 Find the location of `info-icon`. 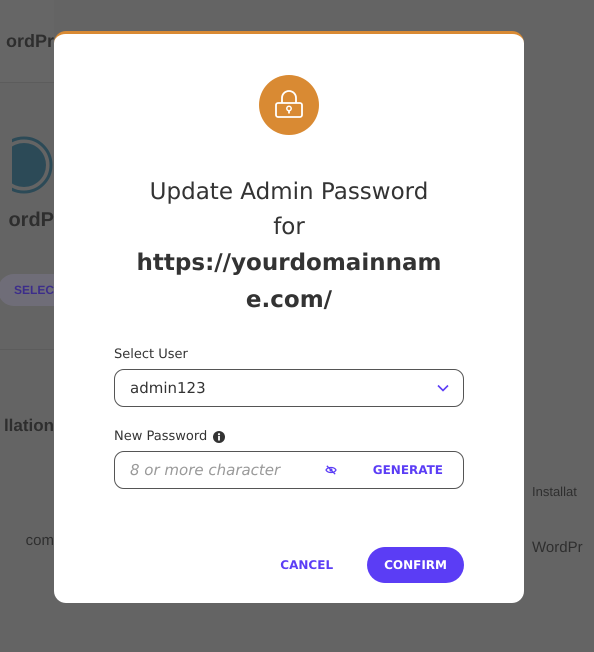

info-icon is located at coordinates (219, 436).